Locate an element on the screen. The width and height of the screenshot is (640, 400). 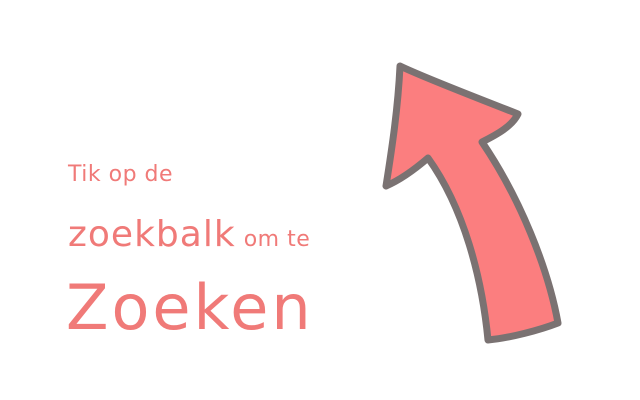
hint-line-search-bar: zoekbalk om te is located at coordinates (189, 238).